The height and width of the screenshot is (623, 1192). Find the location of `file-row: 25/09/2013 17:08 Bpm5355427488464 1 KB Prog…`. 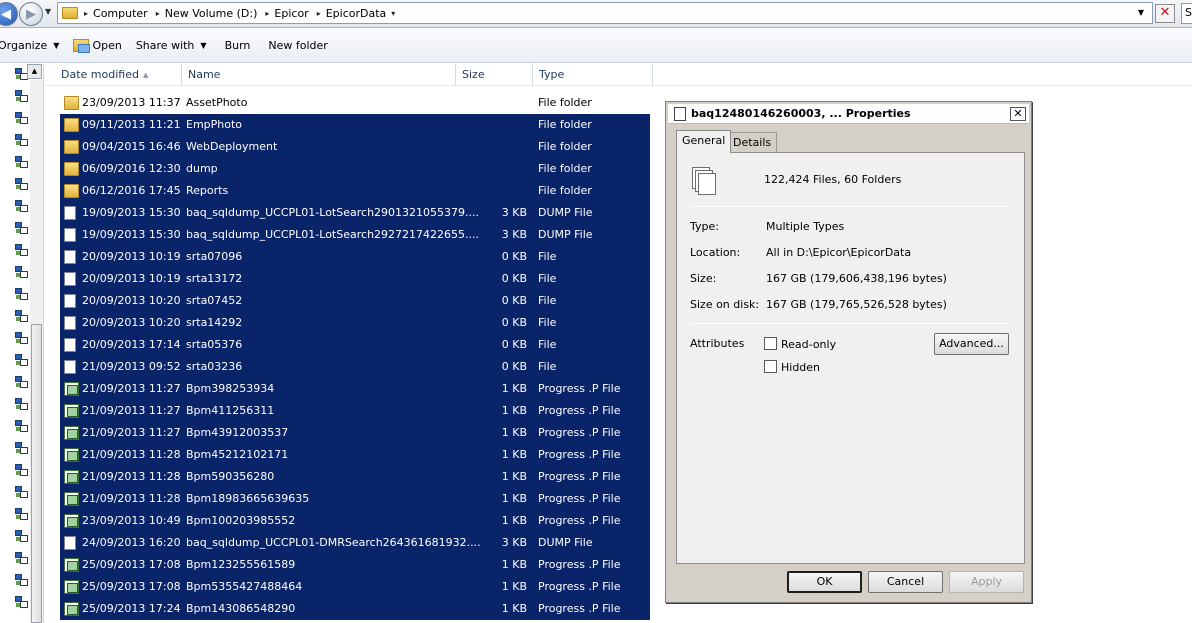

file-row: 25/09/2013 17:08 Bpm5355427488464 1 KB Prog… is located at coordinates (355, 587).